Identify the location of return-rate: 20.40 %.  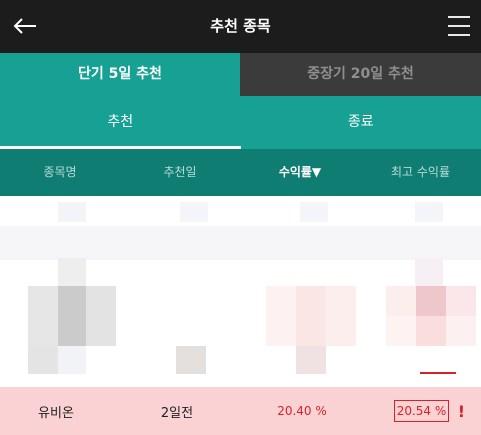
(302, 411).